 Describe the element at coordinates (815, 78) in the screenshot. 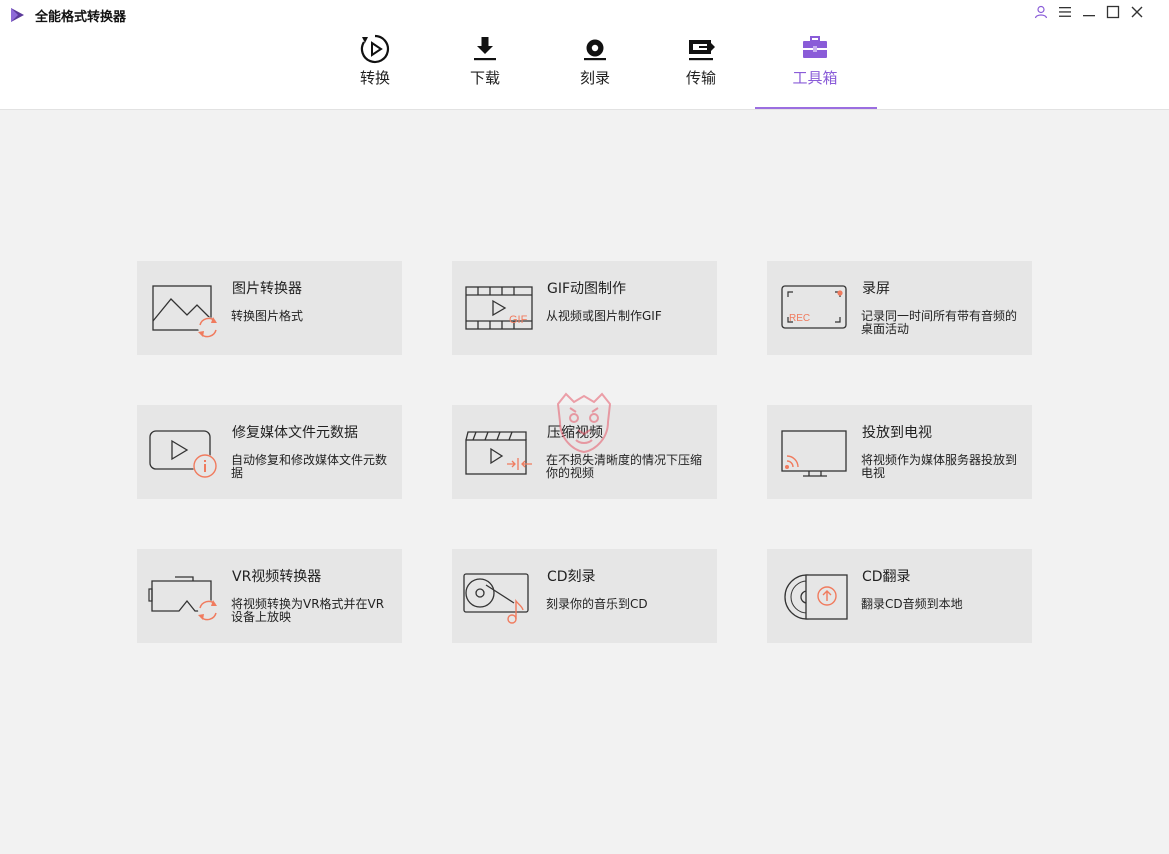

I see `tab-toolbox-label: 工具箱` at that location.